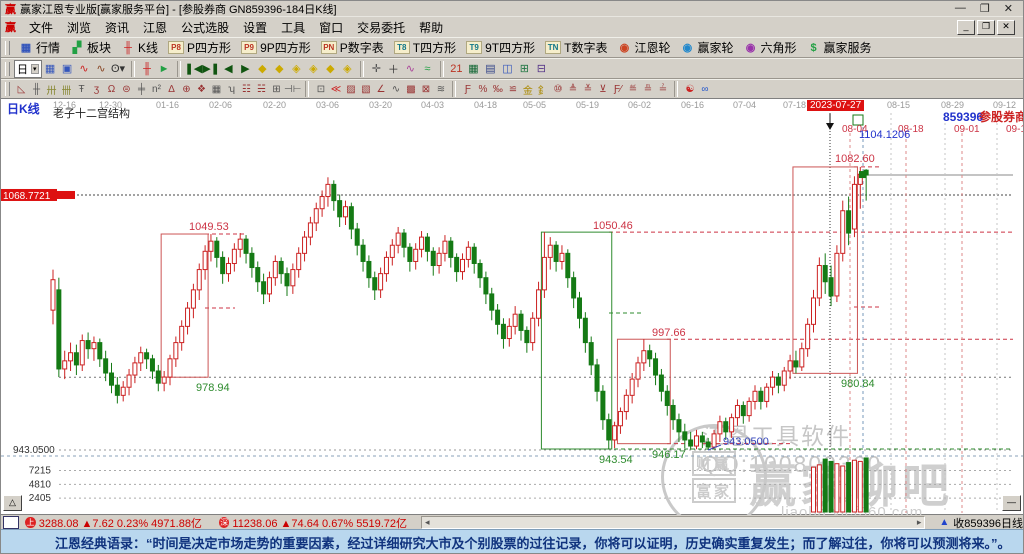 The height and width of the screenshot is (554, 1024). I want to click on draw-tool-icon-25: ∿, so click(395, 89).